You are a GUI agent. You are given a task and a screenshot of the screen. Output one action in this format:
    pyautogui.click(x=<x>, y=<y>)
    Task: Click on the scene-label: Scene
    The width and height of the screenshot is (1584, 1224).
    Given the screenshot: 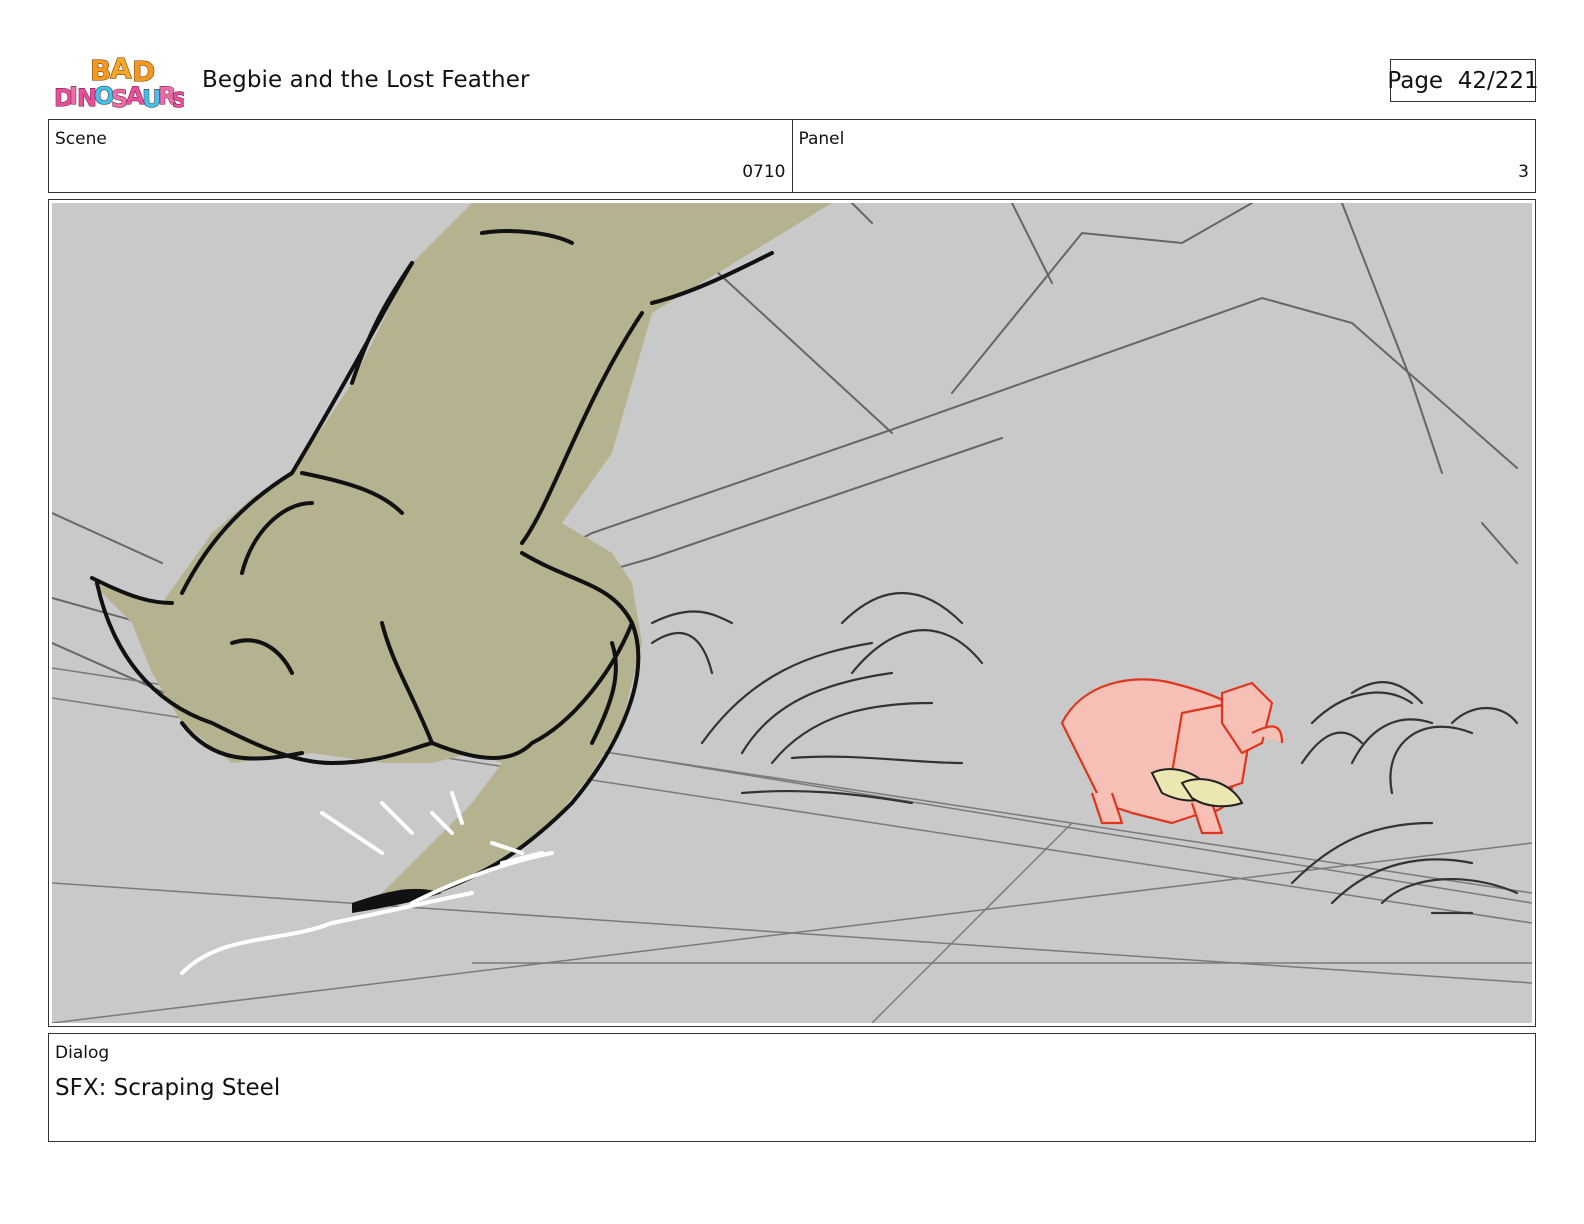 What is the action you would take?
    pyautogui.click(x=81, y=139)
    